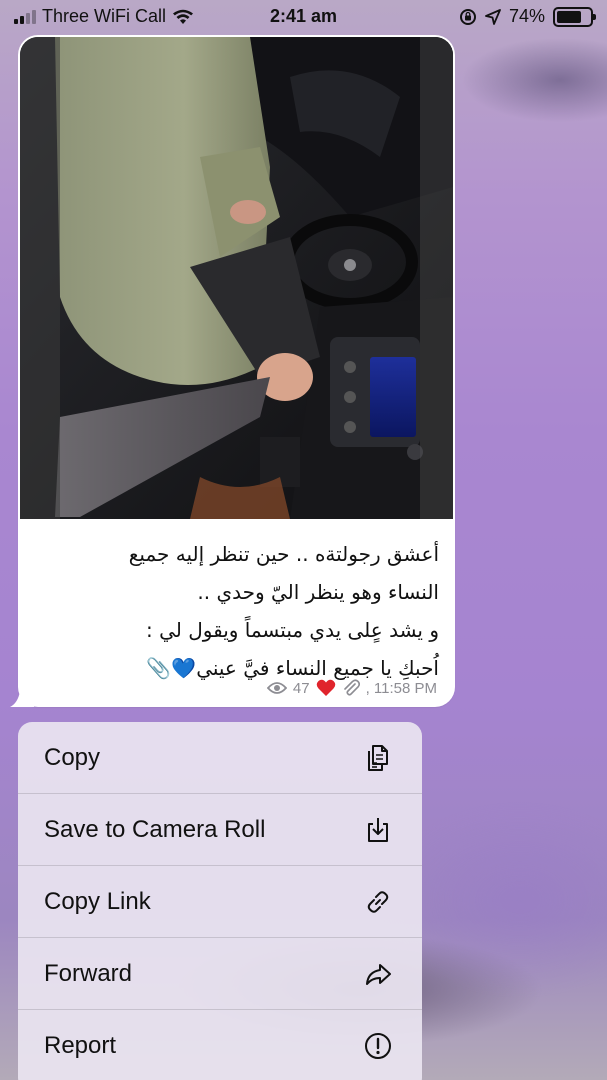  What do you see at coordinates (220, 758) in the screenshot?
I see `menu-item-copy: Copy` at bounding box center [220, 758].